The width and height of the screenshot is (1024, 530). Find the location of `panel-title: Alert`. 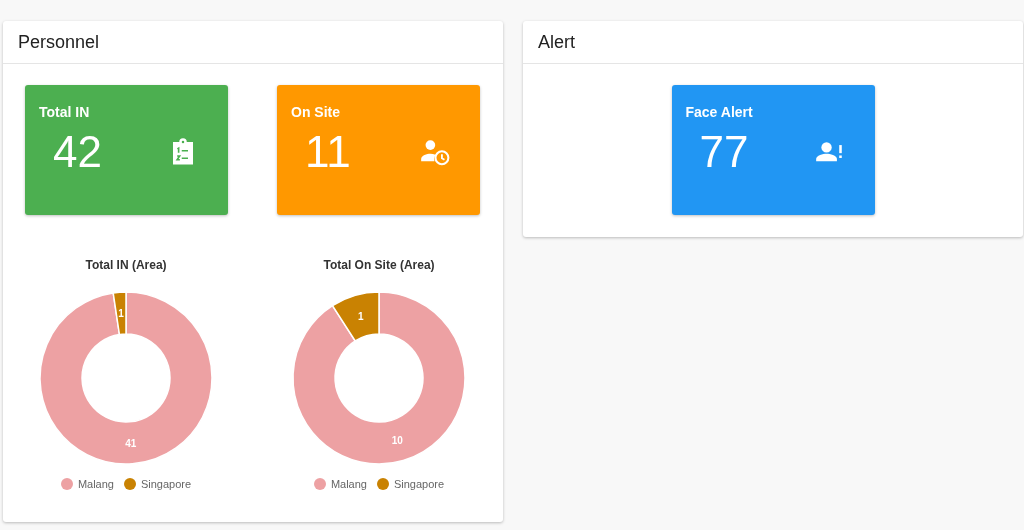

panel-title: Alert is located at coordinates (556, 42).